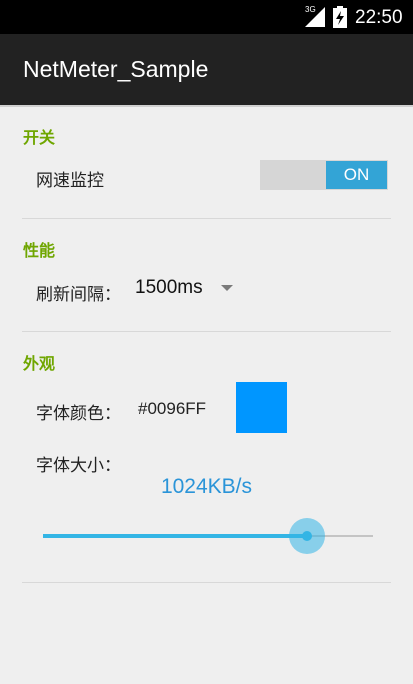  Describe the element at coordinates (356, 175) in the screenshot. I see `toggle-on-thumb: ON` at that location.